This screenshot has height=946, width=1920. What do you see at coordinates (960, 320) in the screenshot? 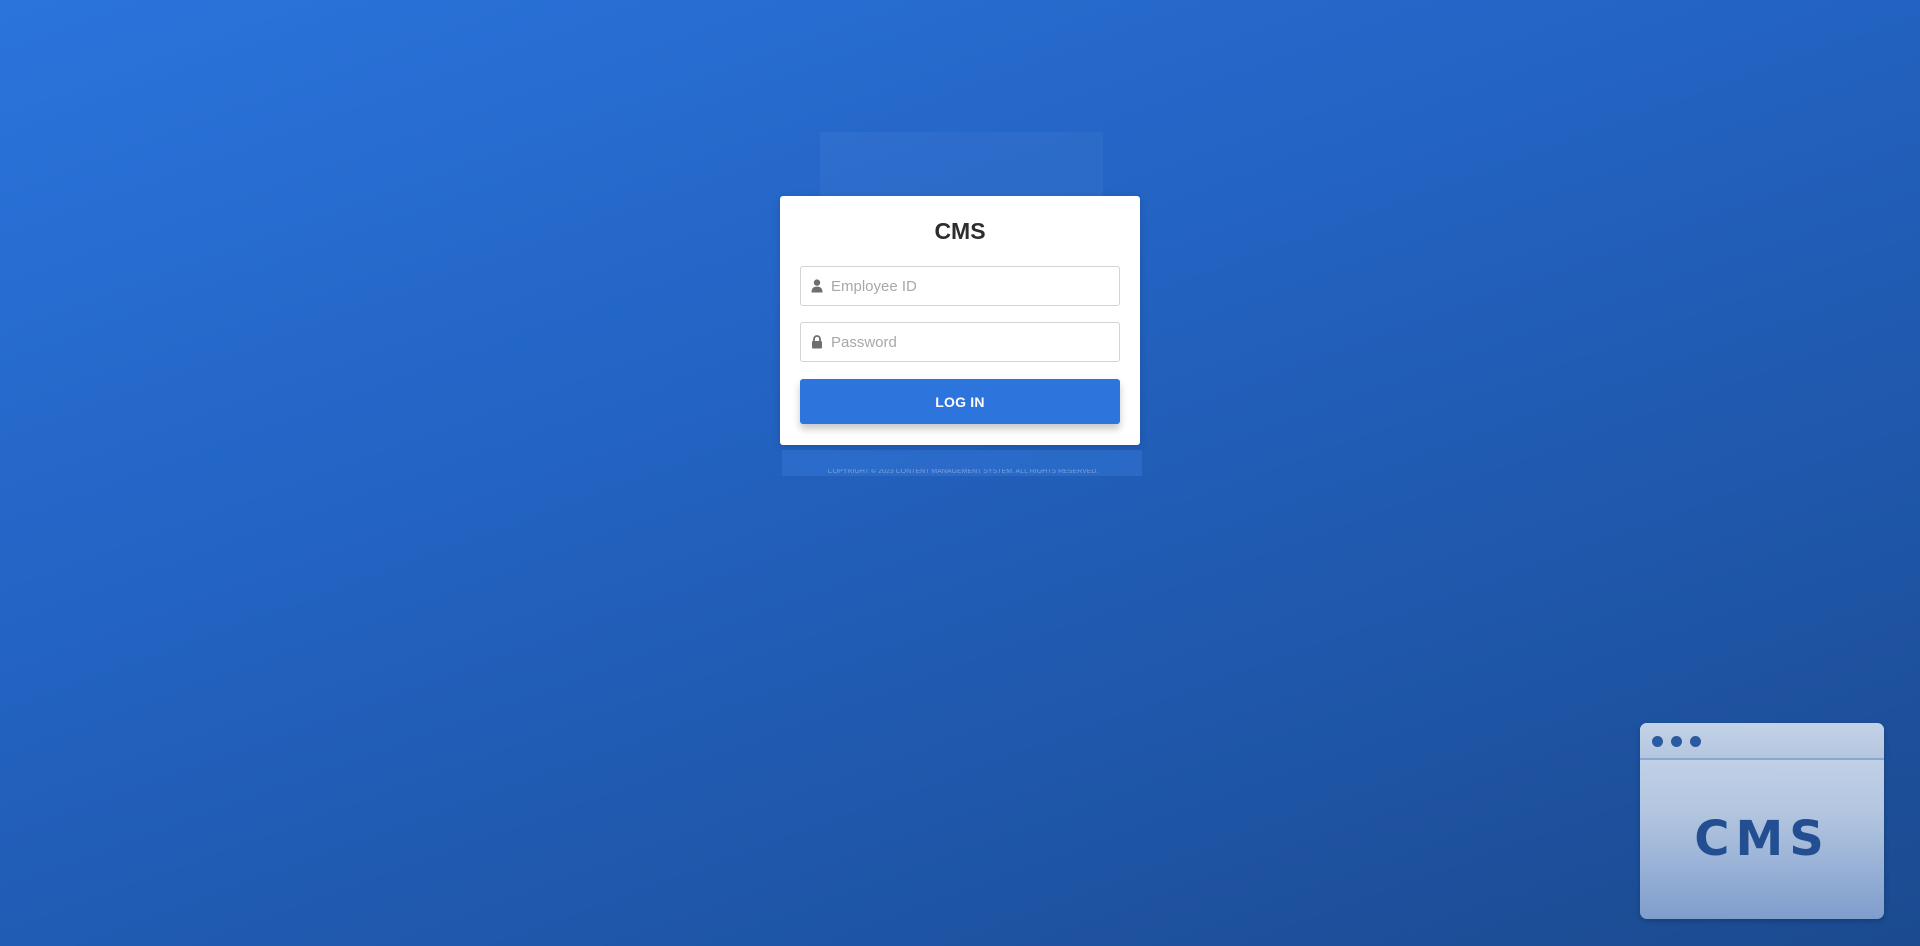
I see `login-card: CMS LOG IN` at bounding box center [960, 320].